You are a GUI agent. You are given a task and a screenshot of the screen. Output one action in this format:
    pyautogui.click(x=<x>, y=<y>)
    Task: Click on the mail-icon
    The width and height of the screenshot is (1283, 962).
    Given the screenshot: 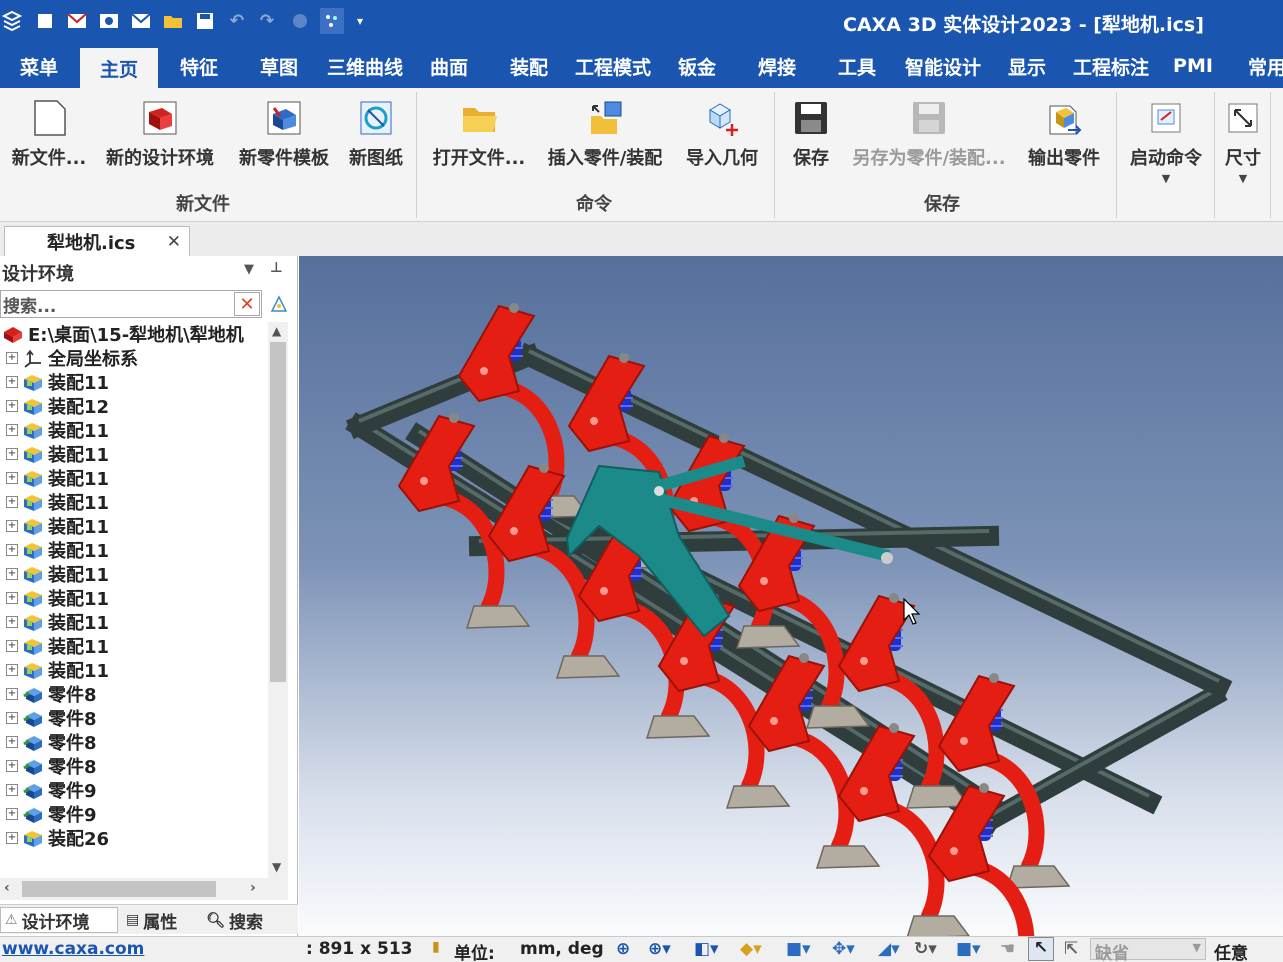 What is the action you would take?
    pyautogui.click(x=77, y=21)
    